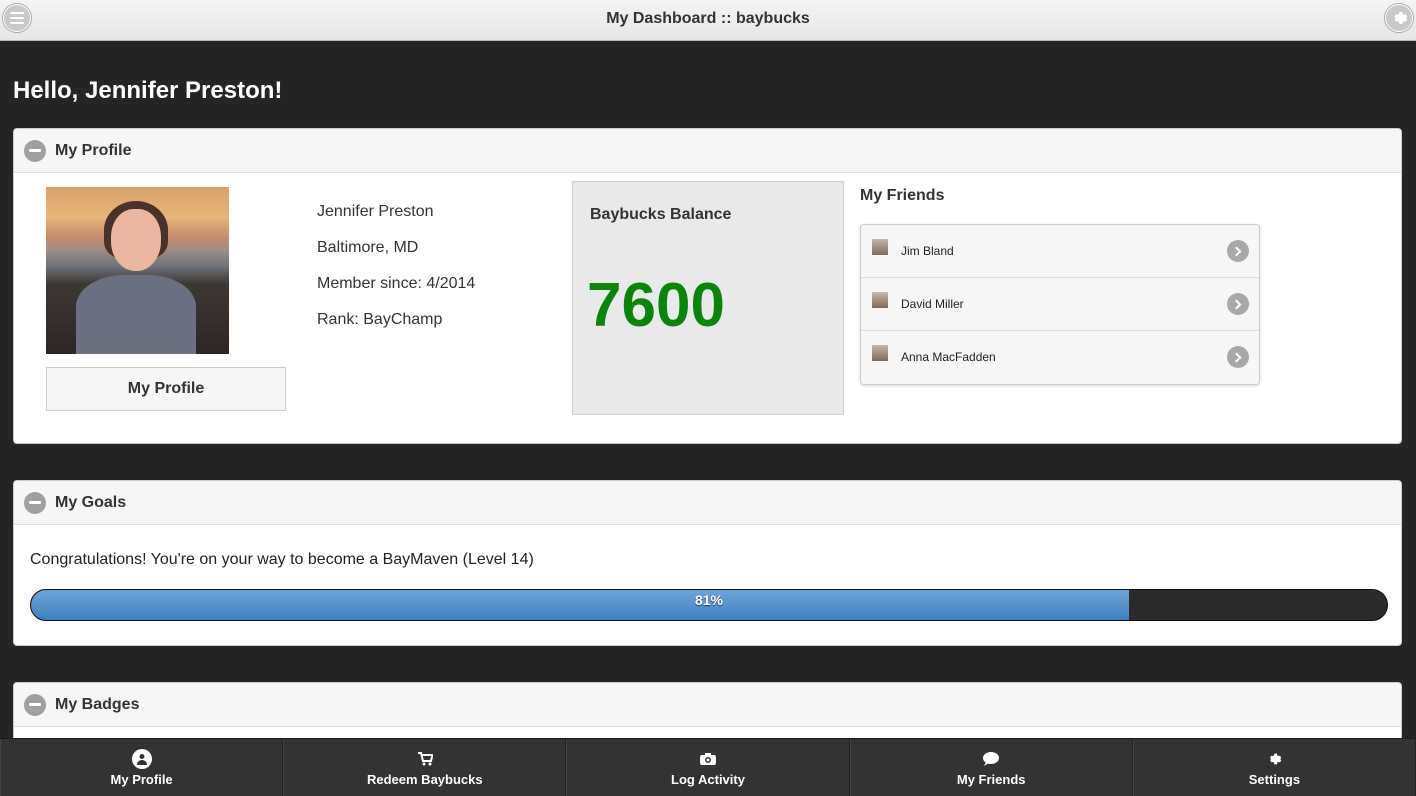  Describe the element at coordinates (368, 247) in the screenshot. I see `profile-location: Baltimore, MD` at that location.